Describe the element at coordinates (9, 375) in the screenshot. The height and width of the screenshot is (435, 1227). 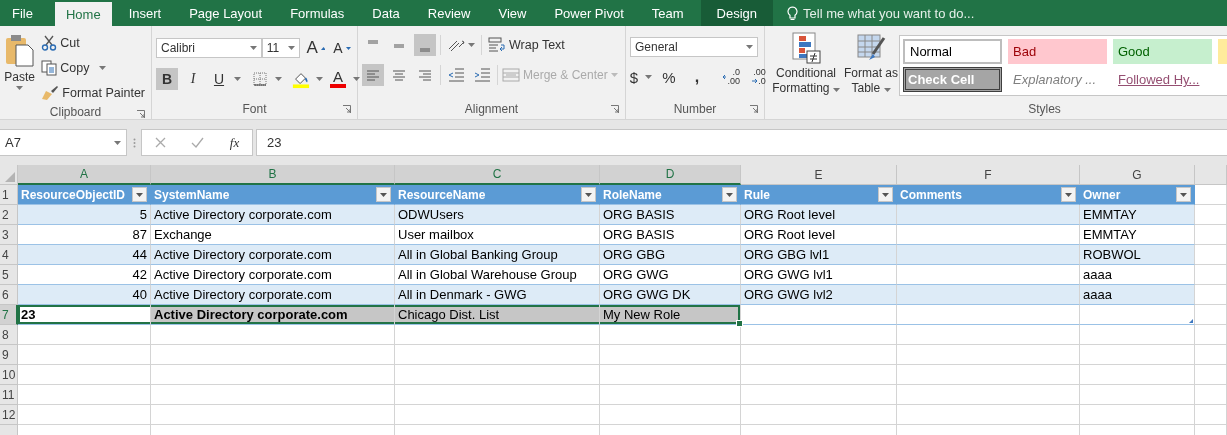
I see `row-header: 10` at that location.